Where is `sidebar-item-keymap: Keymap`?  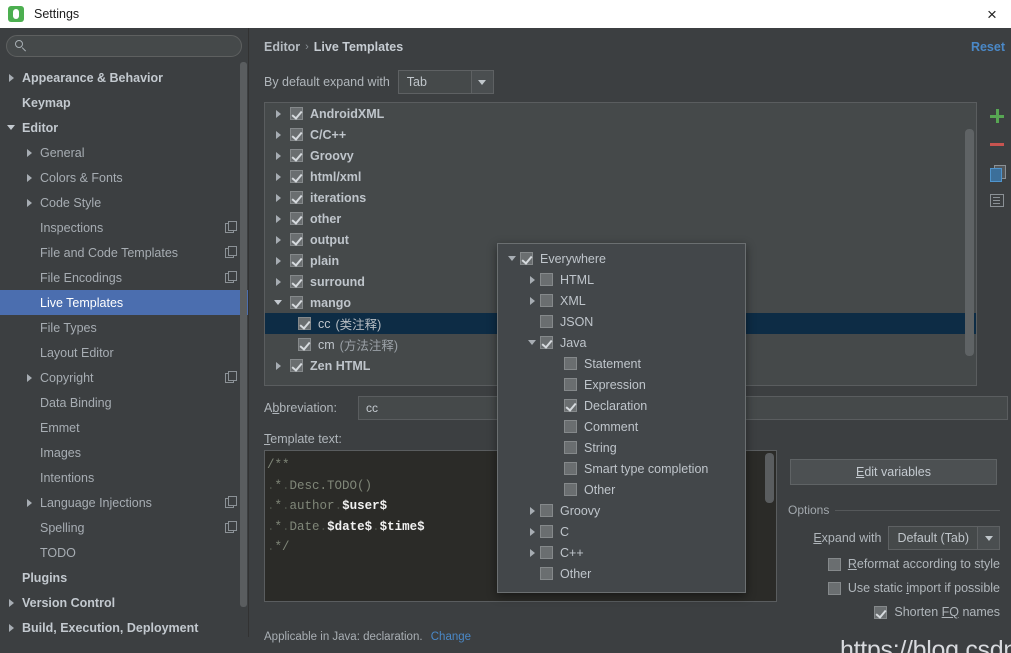 sidebar-item-keymap: Keymap is located at coordinates (124, 102).